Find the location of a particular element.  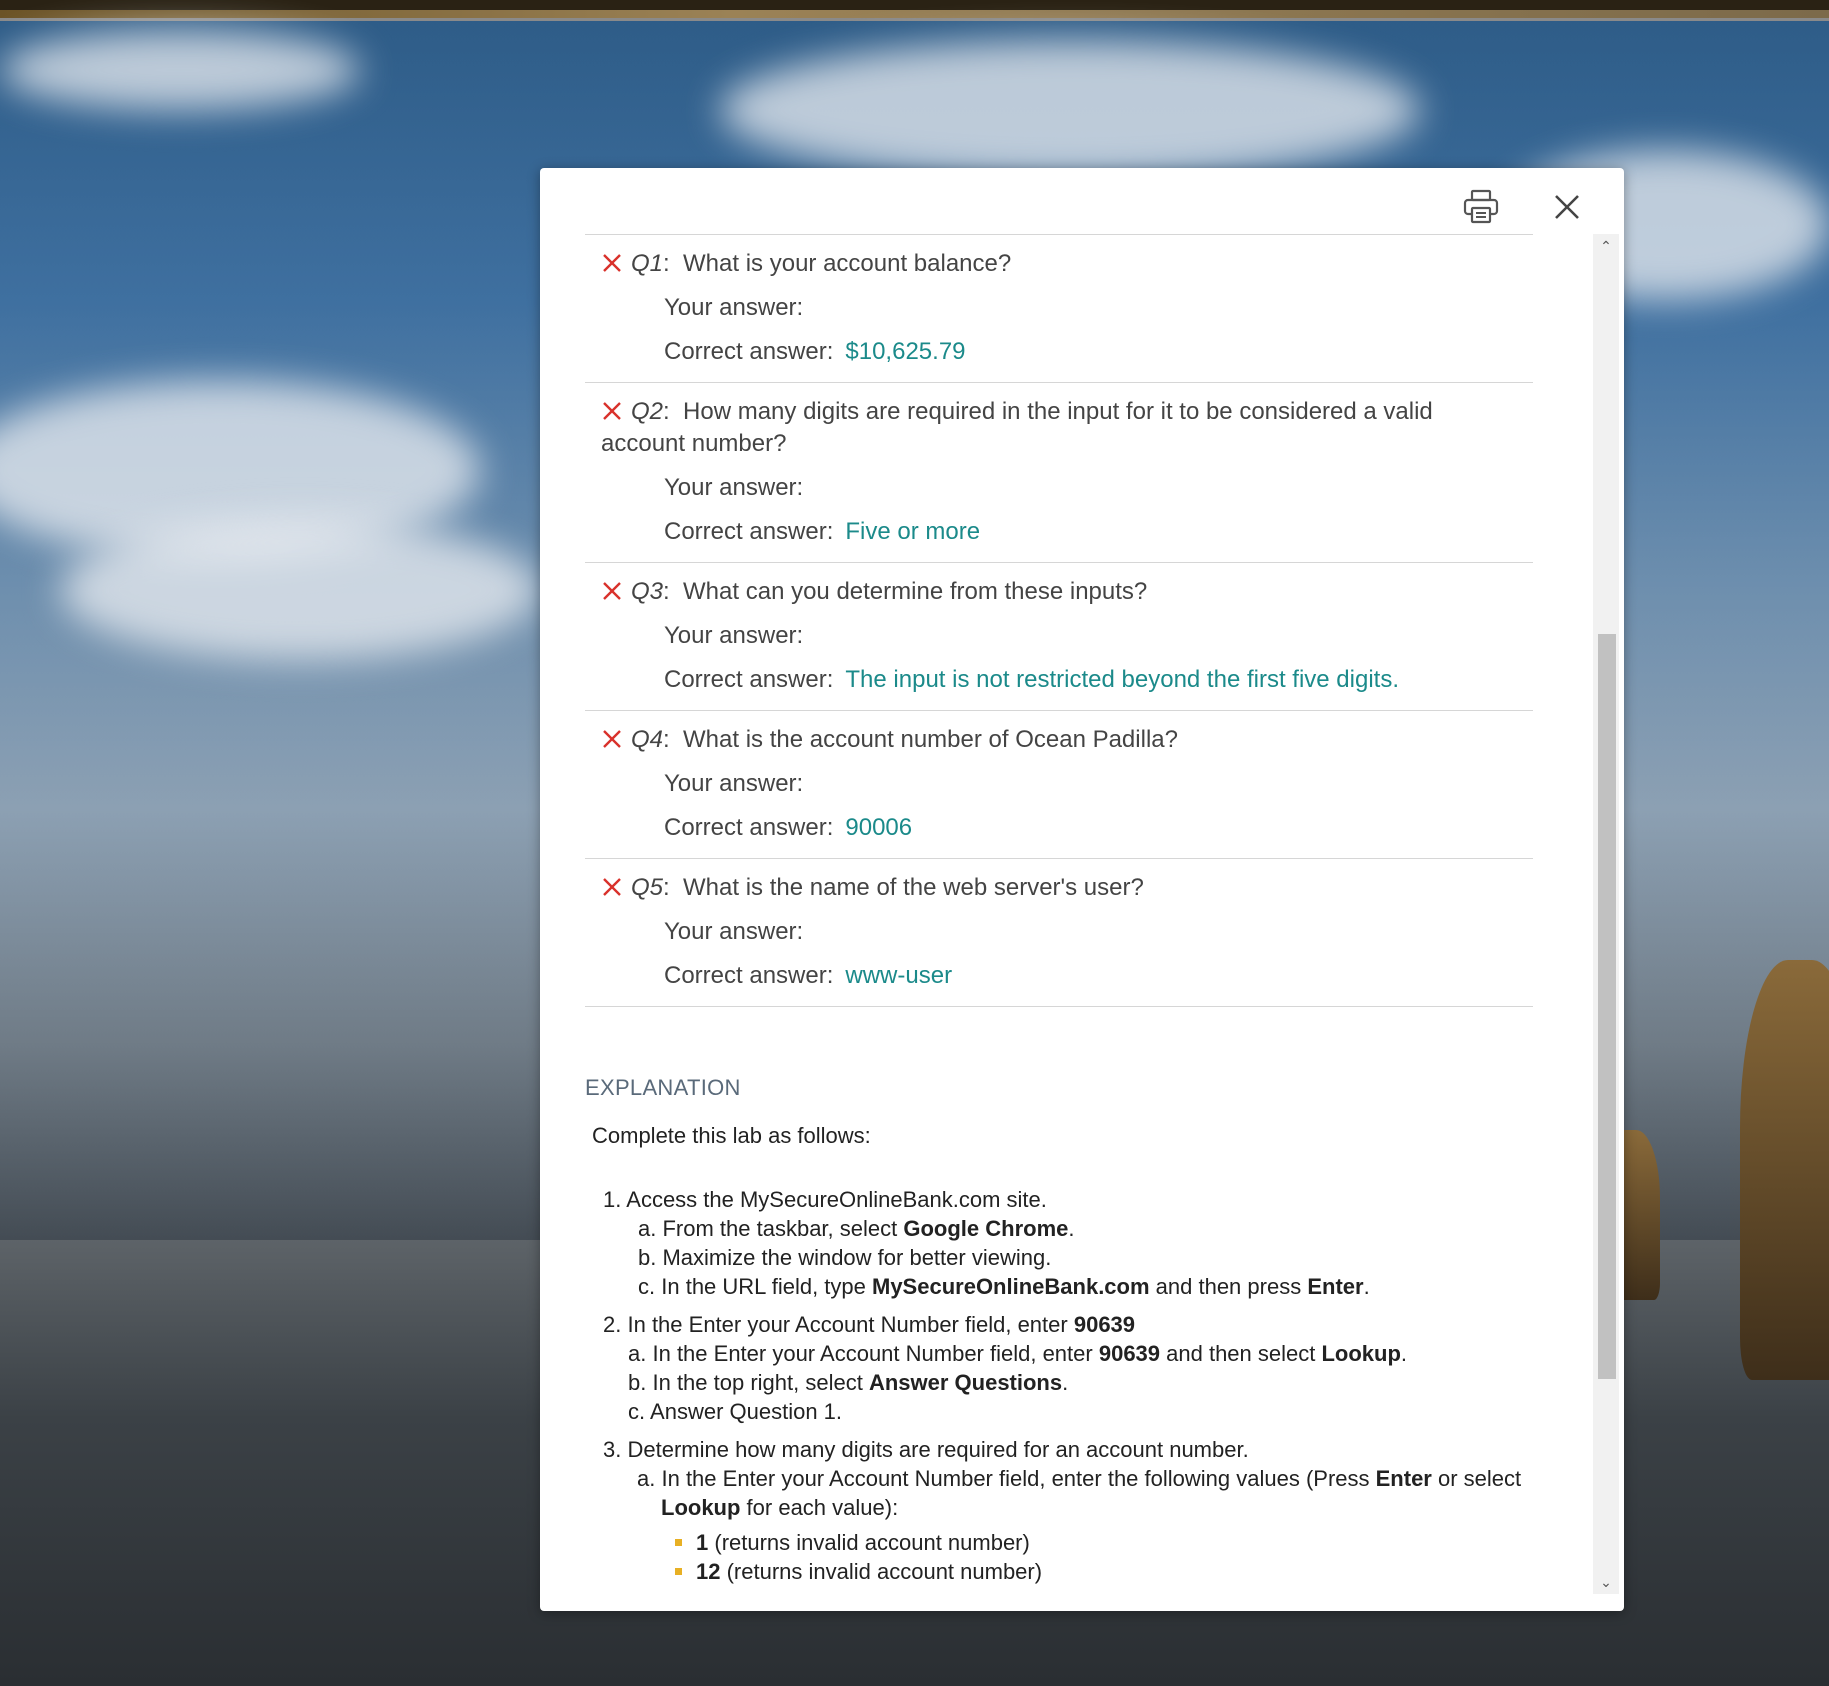

text-span: 123 is located at coordinates (714, 1588).